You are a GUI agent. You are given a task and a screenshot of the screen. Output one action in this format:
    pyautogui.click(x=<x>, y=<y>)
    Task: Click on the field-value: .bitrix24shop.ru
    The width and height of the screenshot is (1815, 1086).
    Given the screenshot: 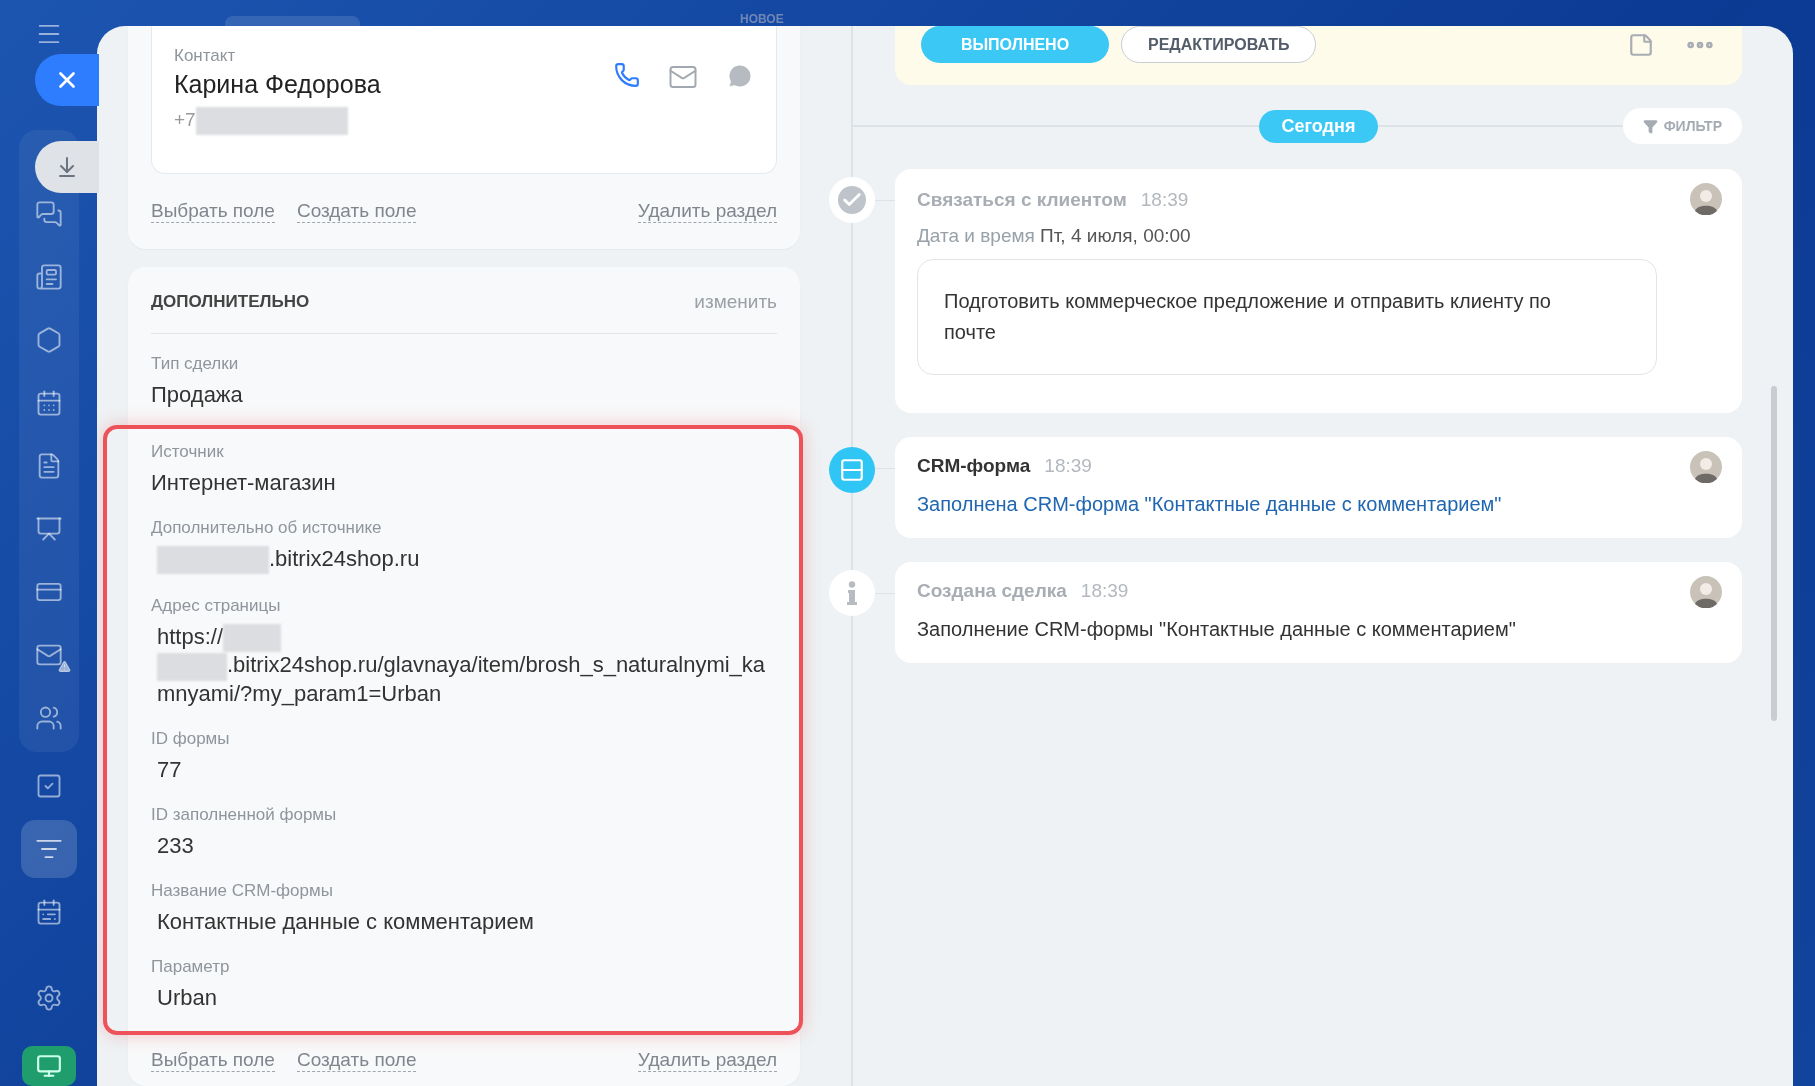 What is the action you would take?
    pyautogui.click(x=464, y=560)
    